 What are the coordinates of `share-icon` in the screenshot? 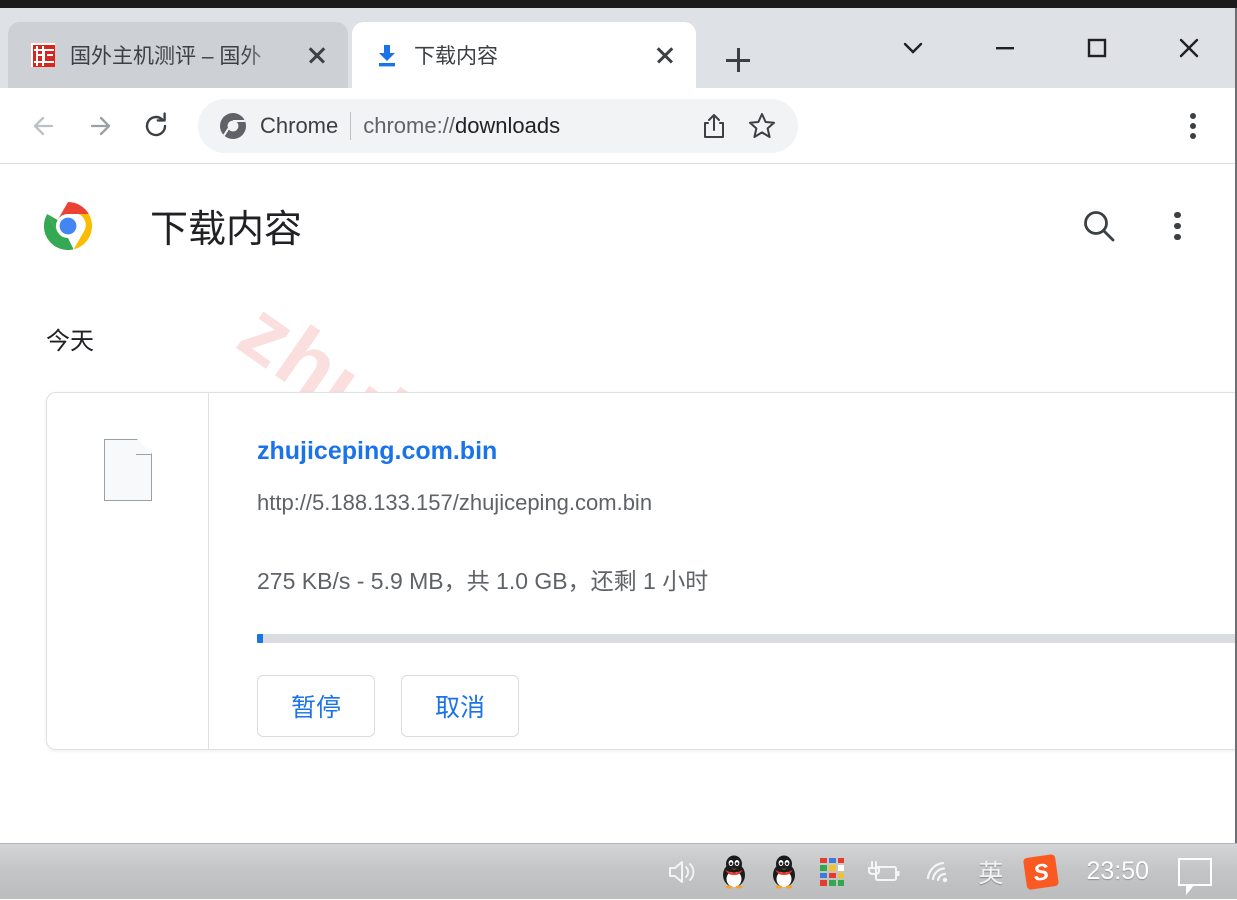 It's located at (714, 126).